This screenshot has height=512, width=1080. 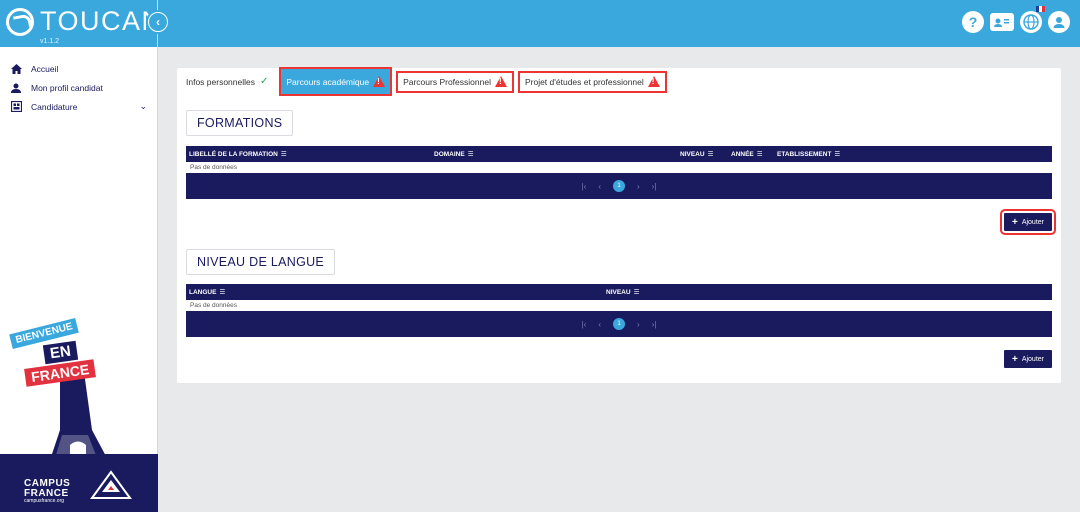 What do you see at coordinates (240, 123) in the screenshot?
I see `formations-title: FORMATIONS` at bounding box center [240, 123].